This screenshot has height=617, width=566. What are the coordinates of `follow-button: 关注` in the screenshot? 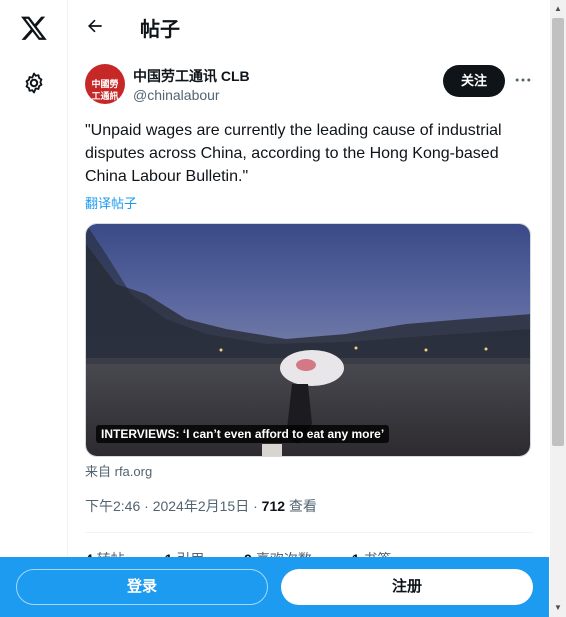 It's located at (474, 81).